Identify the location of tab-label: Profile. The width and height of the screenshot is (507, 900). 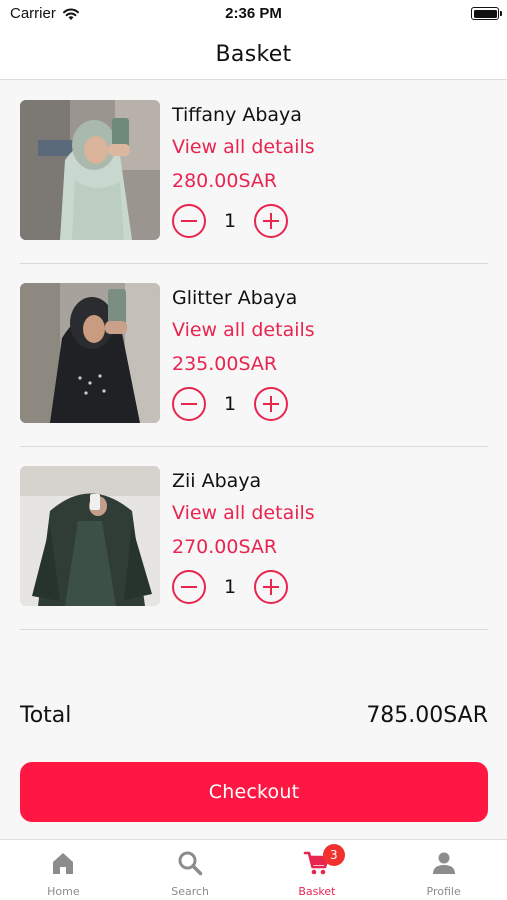
(443, 891).